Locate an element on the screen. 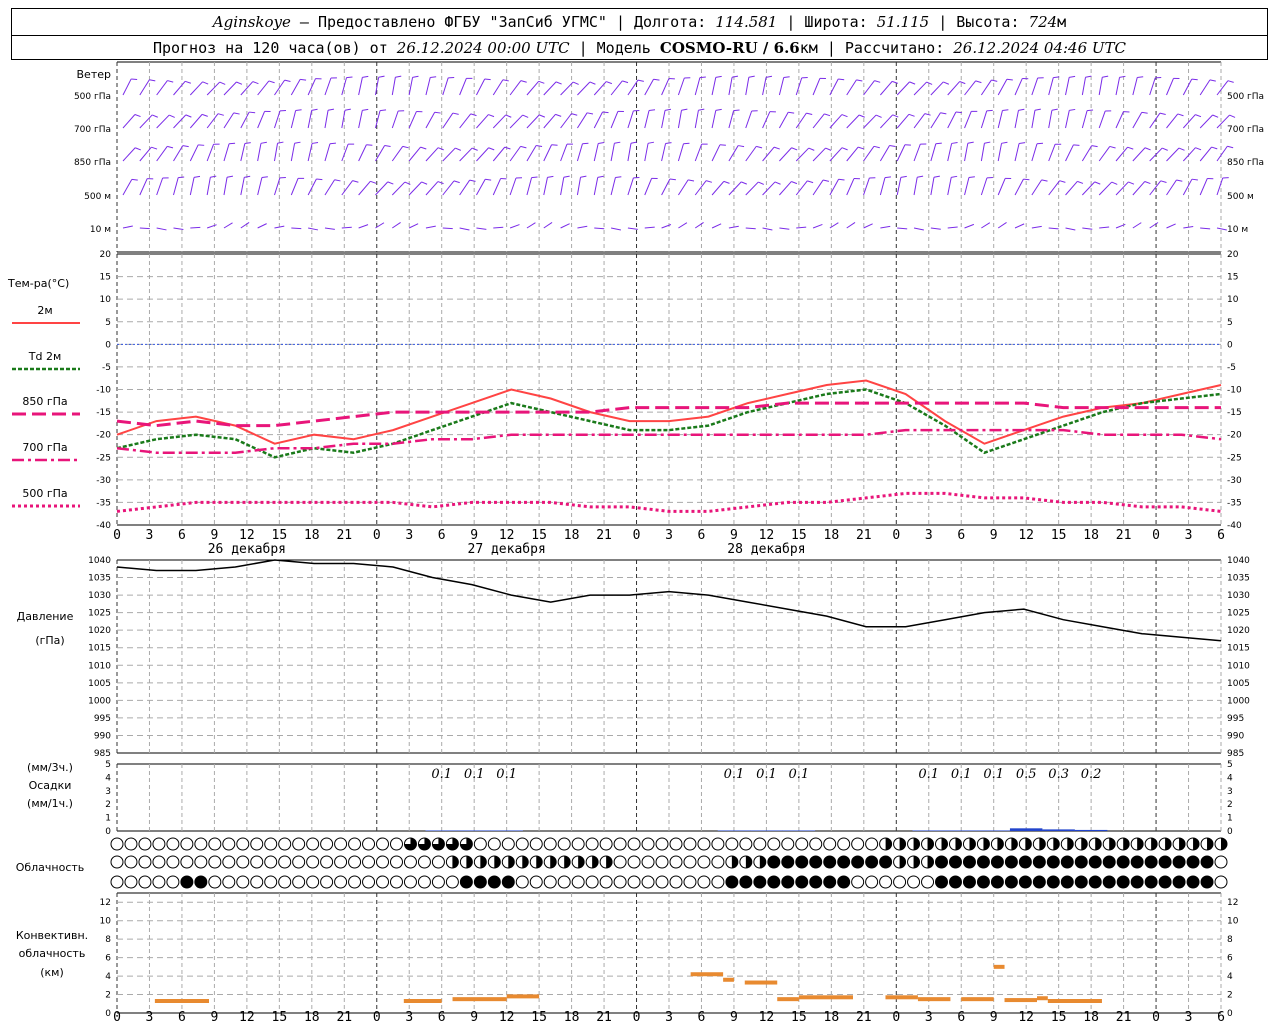 This screenshot has width=1280, height=1024. time-tick-label-bottom: 6 is located at coordinates (961, 1017).